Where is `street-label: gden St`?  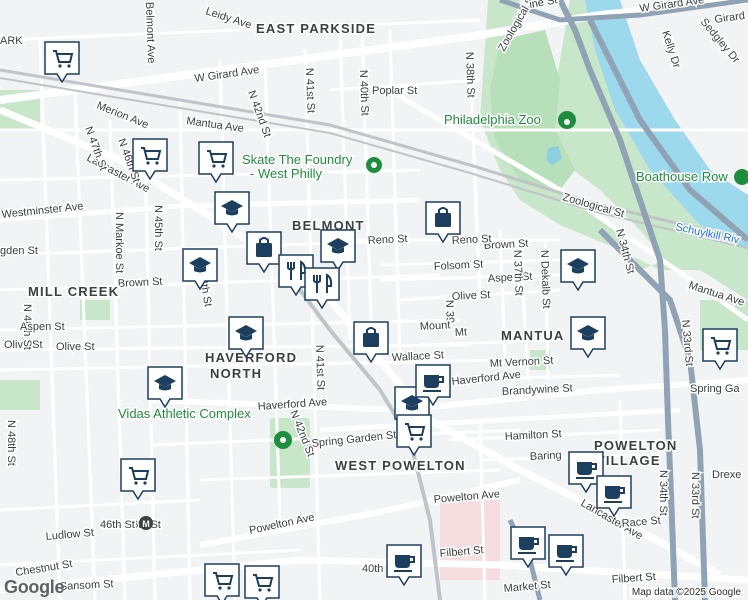 street-label: gden St is located at coordinates (19, 251).